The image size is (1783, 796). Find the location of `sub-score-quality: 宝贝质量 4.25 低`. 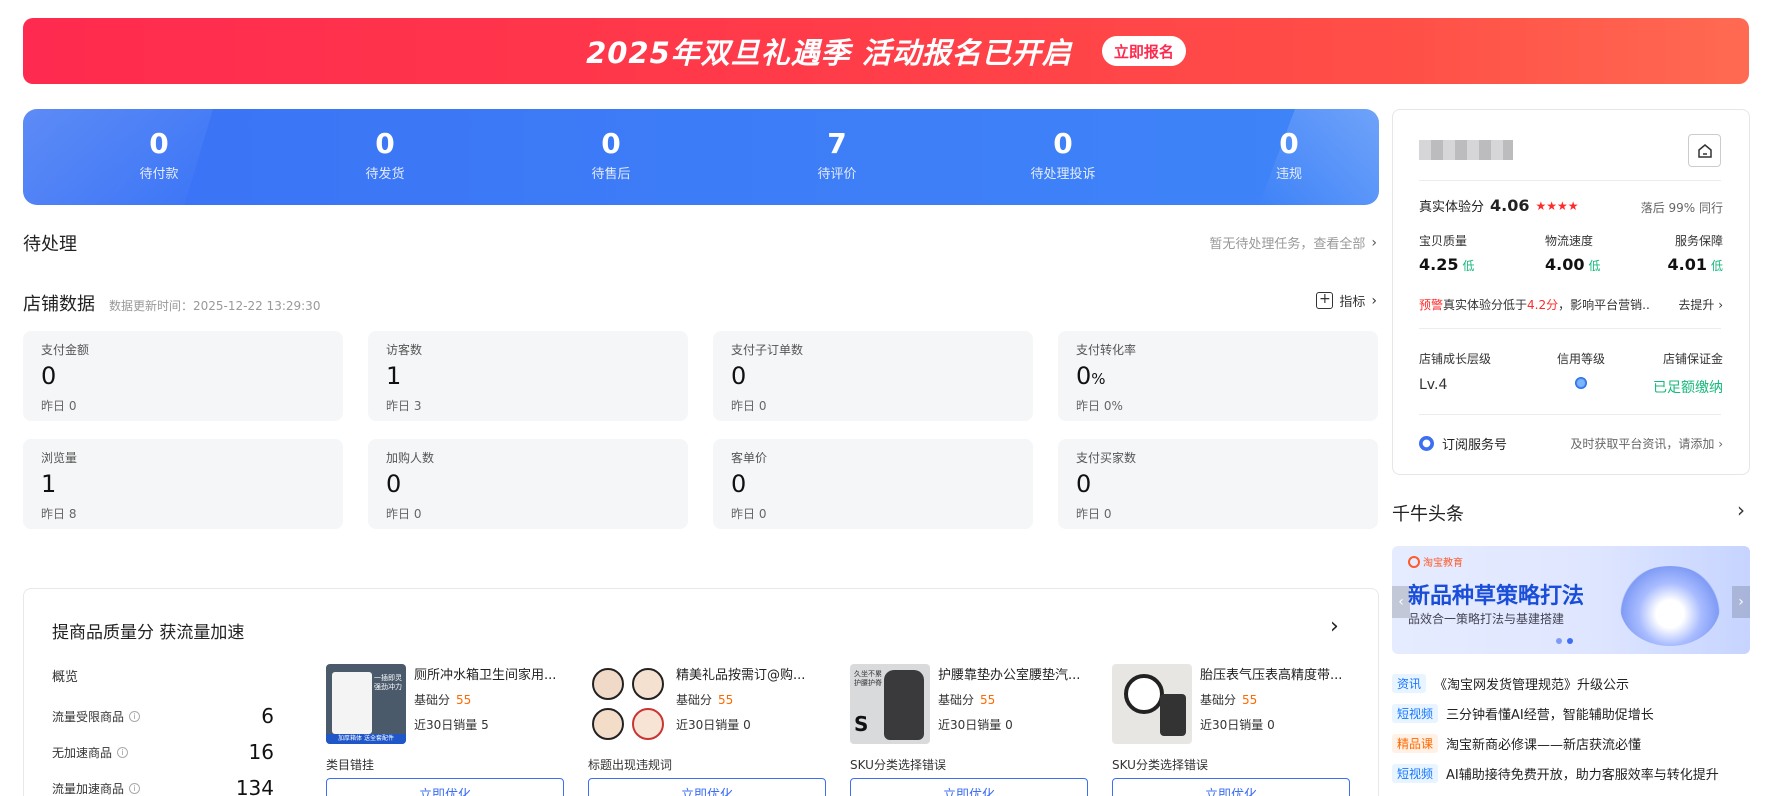

sub-score-quality: 宝贝质量 4.25 低 is located at coordinates (1447, 253).